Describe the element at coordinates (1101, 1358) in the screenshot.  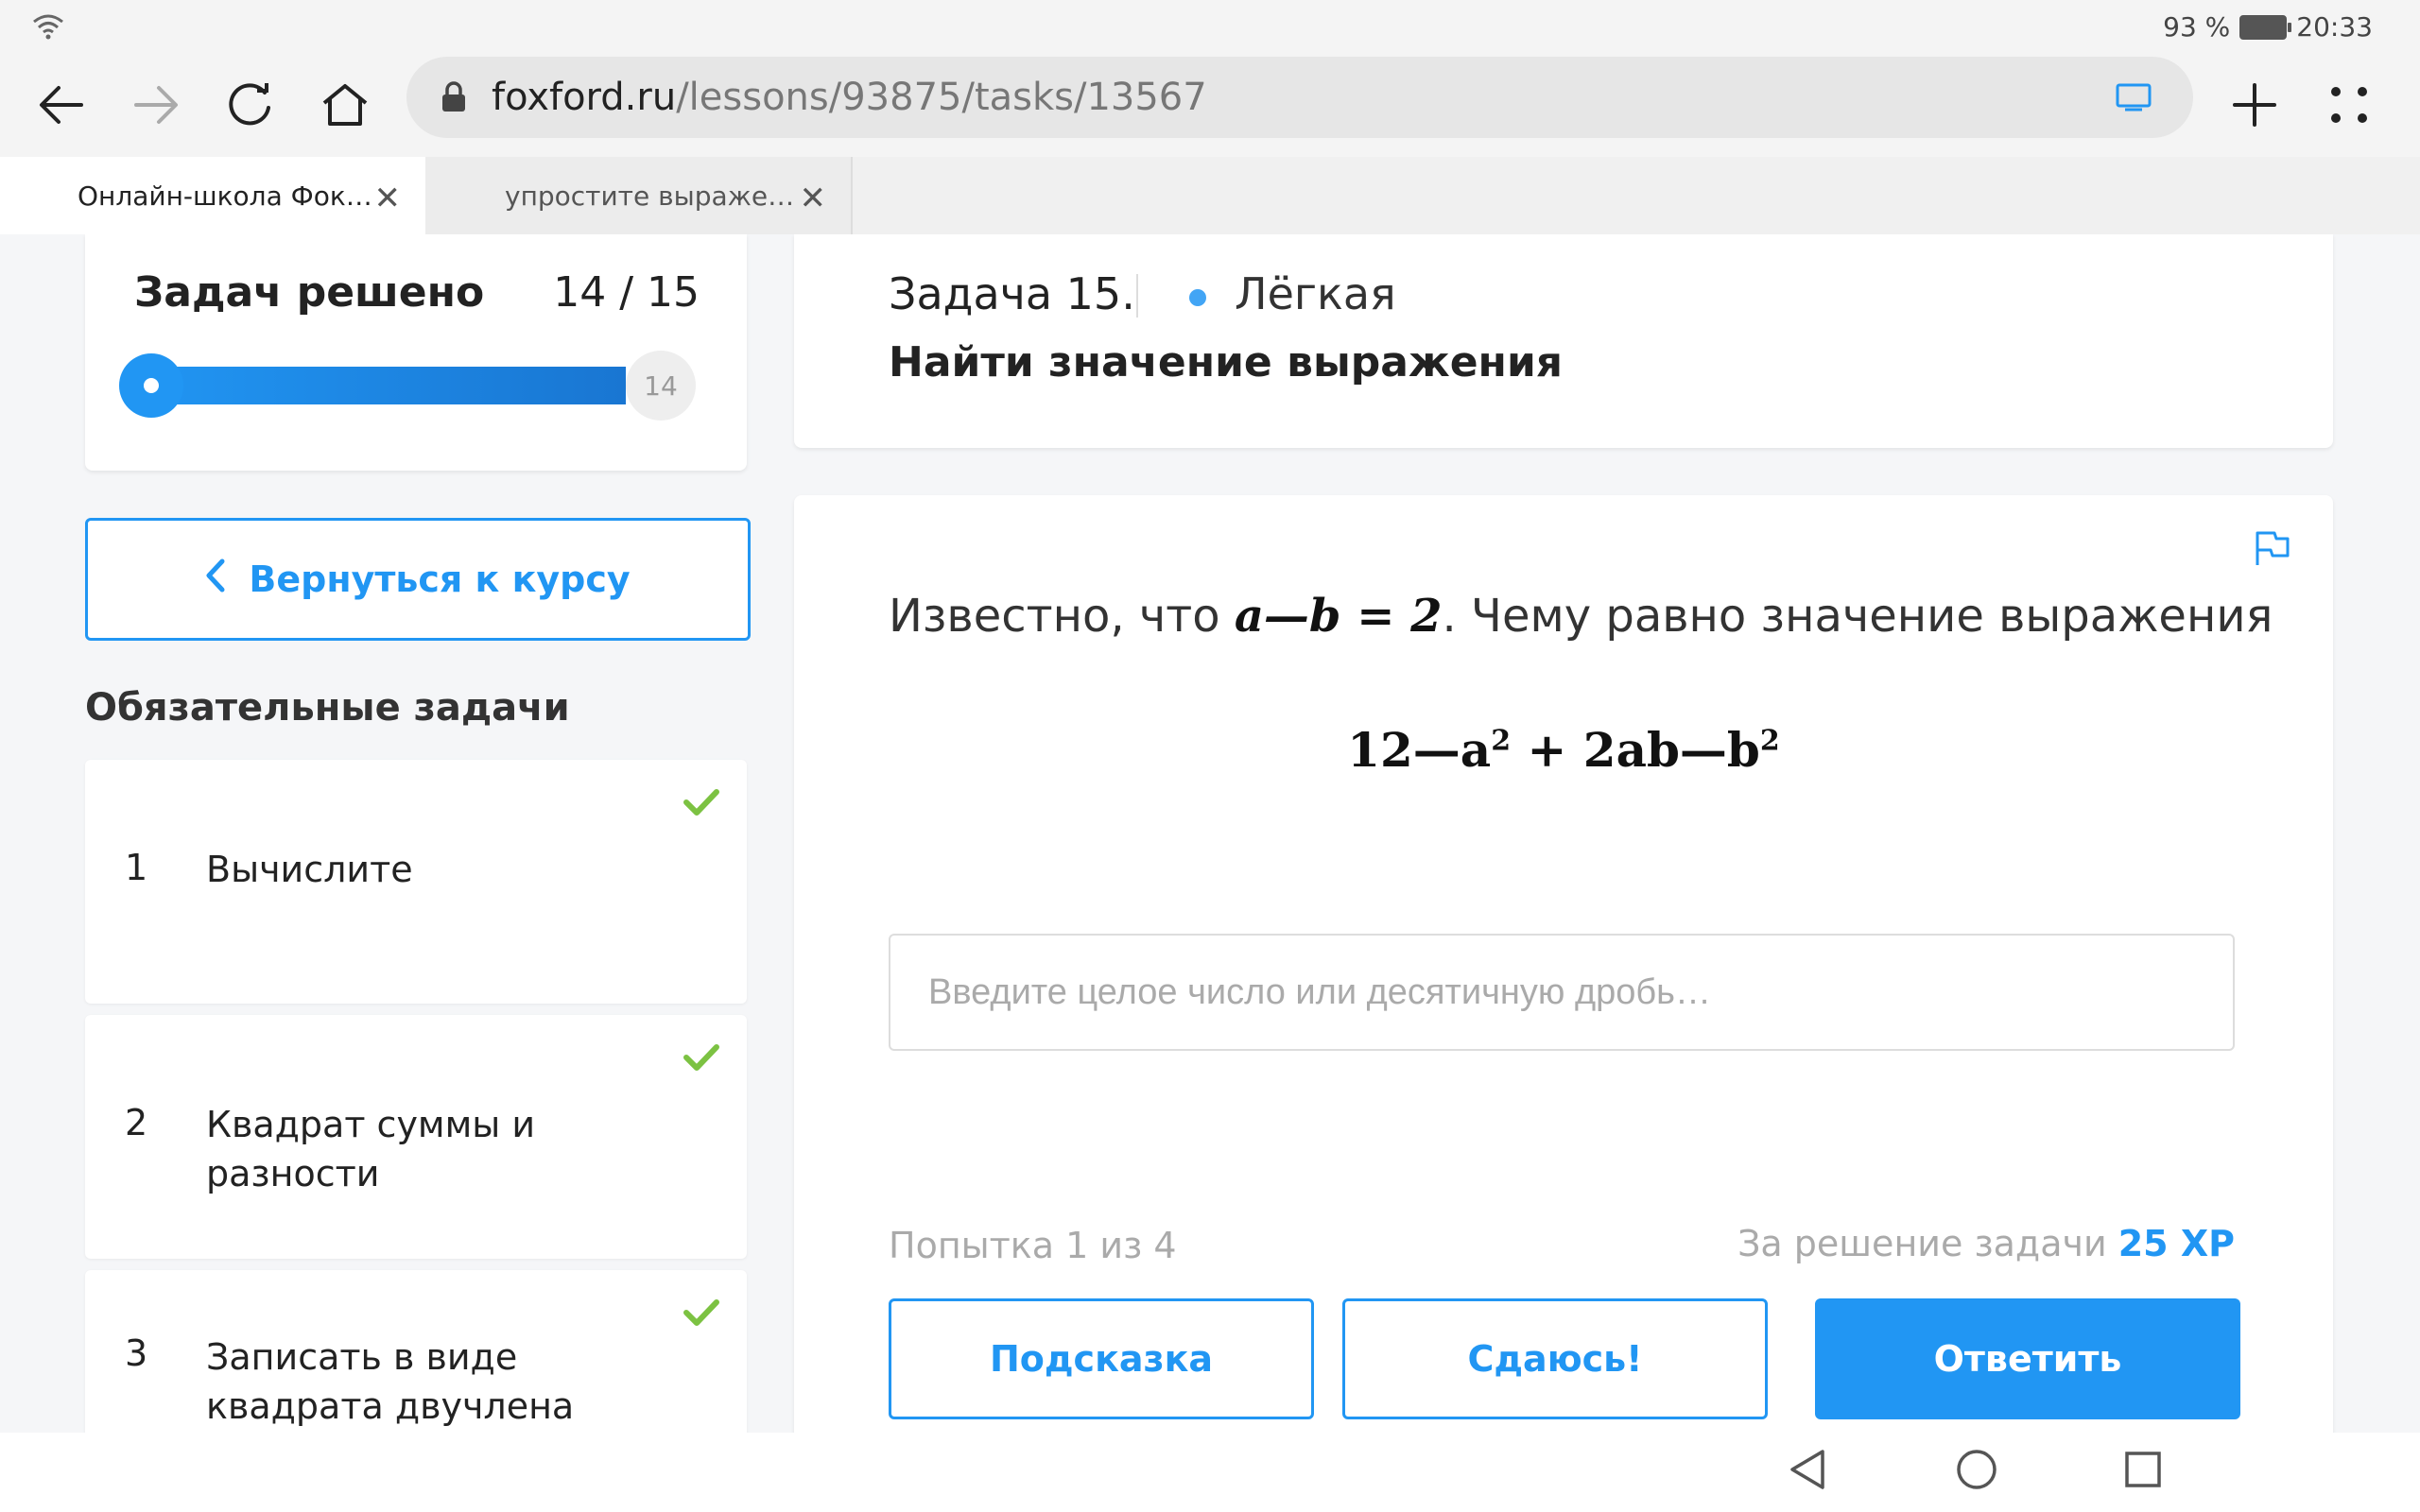
I see `hint-button: Подсказка` at that location.